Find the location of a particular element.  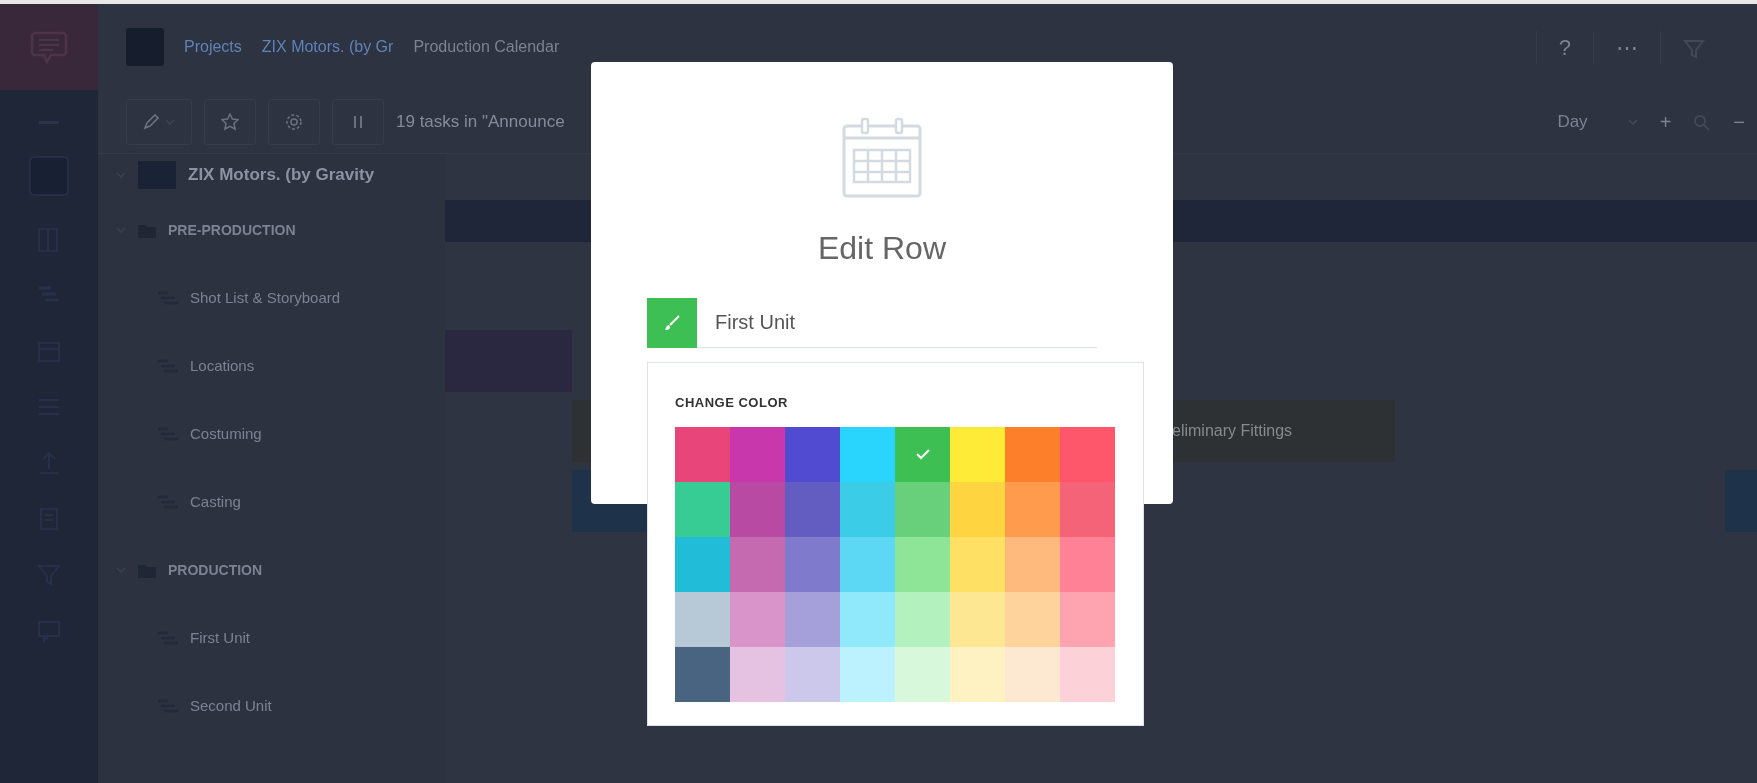

breadcrumb-text: Production Calendar is located at coordinates (486, 47).